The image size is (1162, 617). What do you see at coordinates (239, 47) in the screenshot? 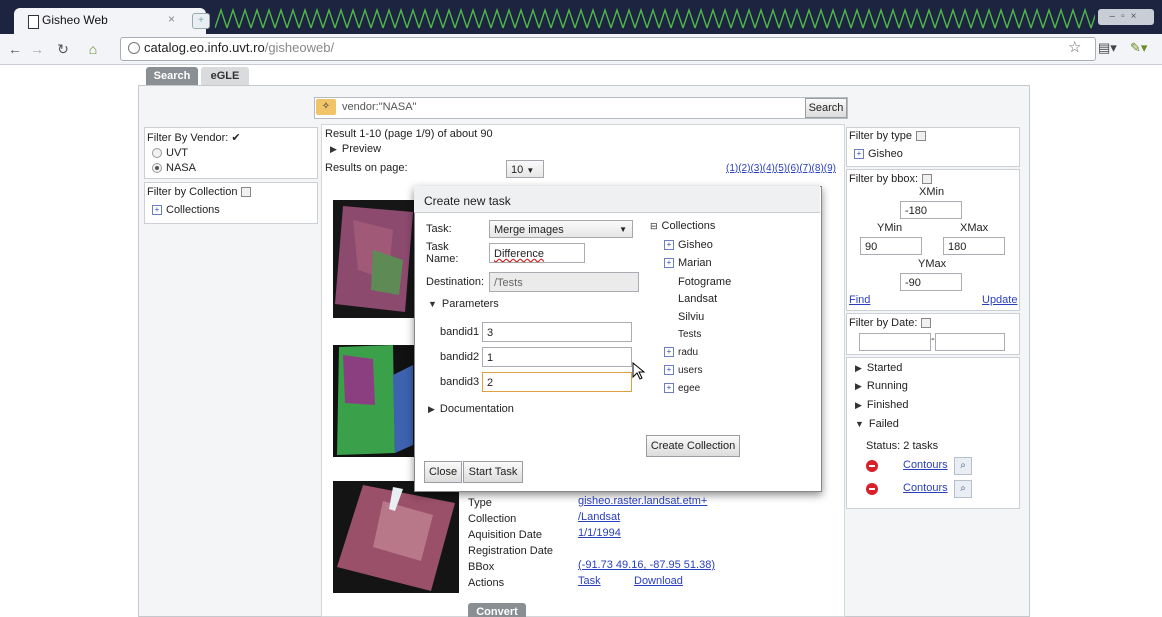
I see `url-text: catalog.eo.info.uvt.ro/gisheoweb/` at bounding box center [239, 47].